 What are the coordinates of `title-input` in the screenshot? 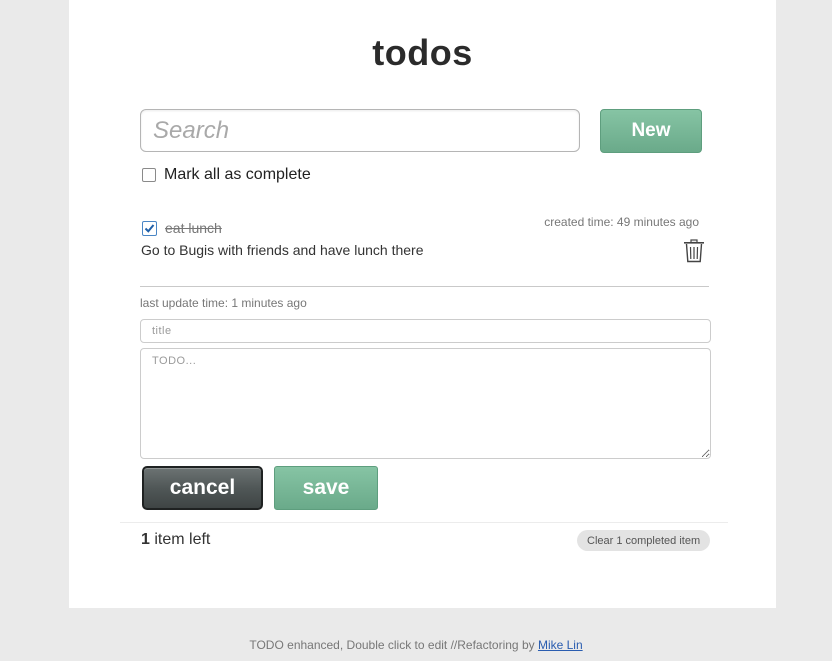 It's located at (425, 331).